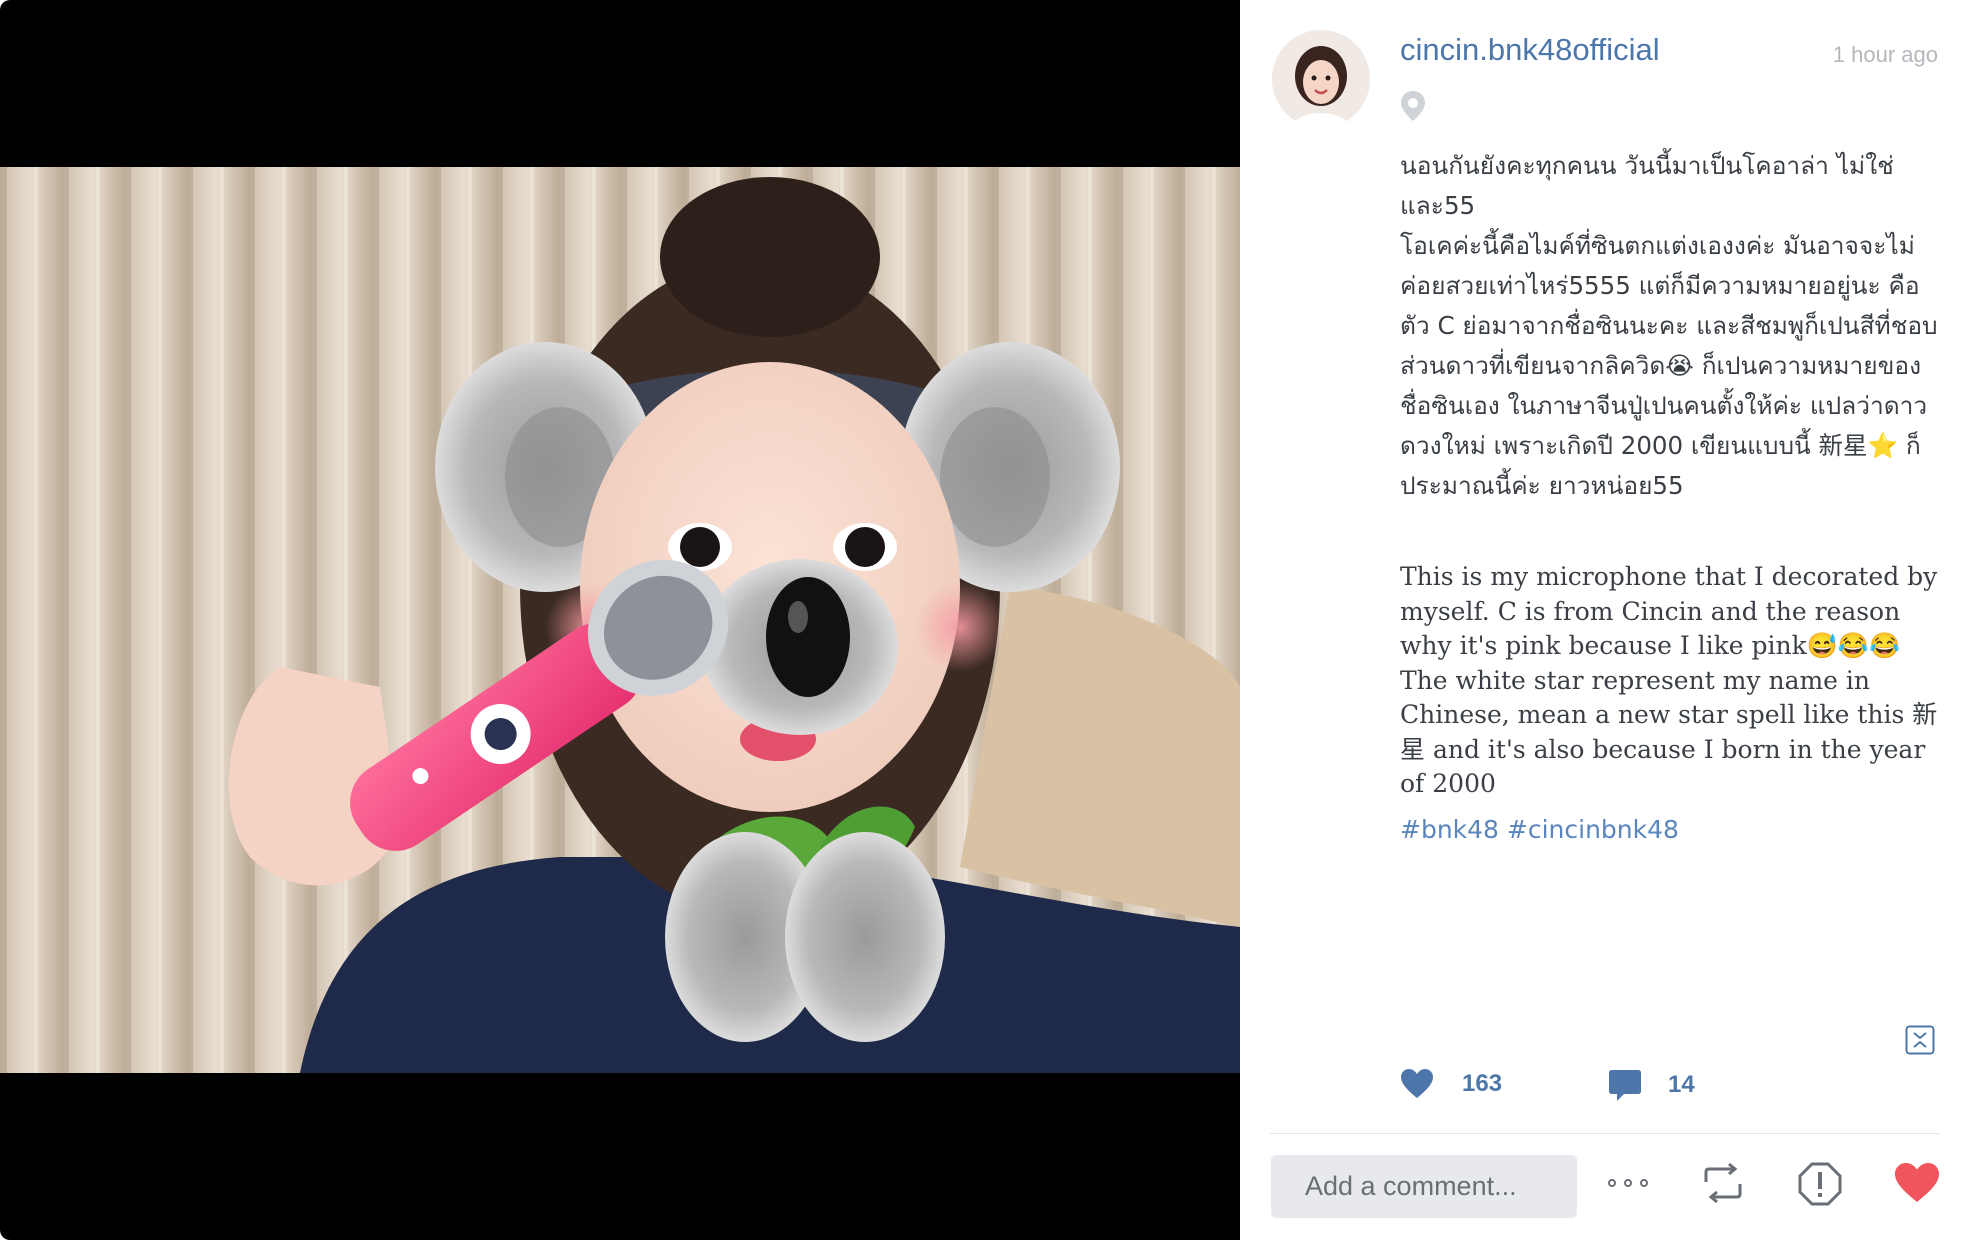 The image size is (1970, 1240). What do you see at coordinates (1681, 1084) in the screenshot?
I see `comments-count: 14` at bounding box center [1681, 1084].